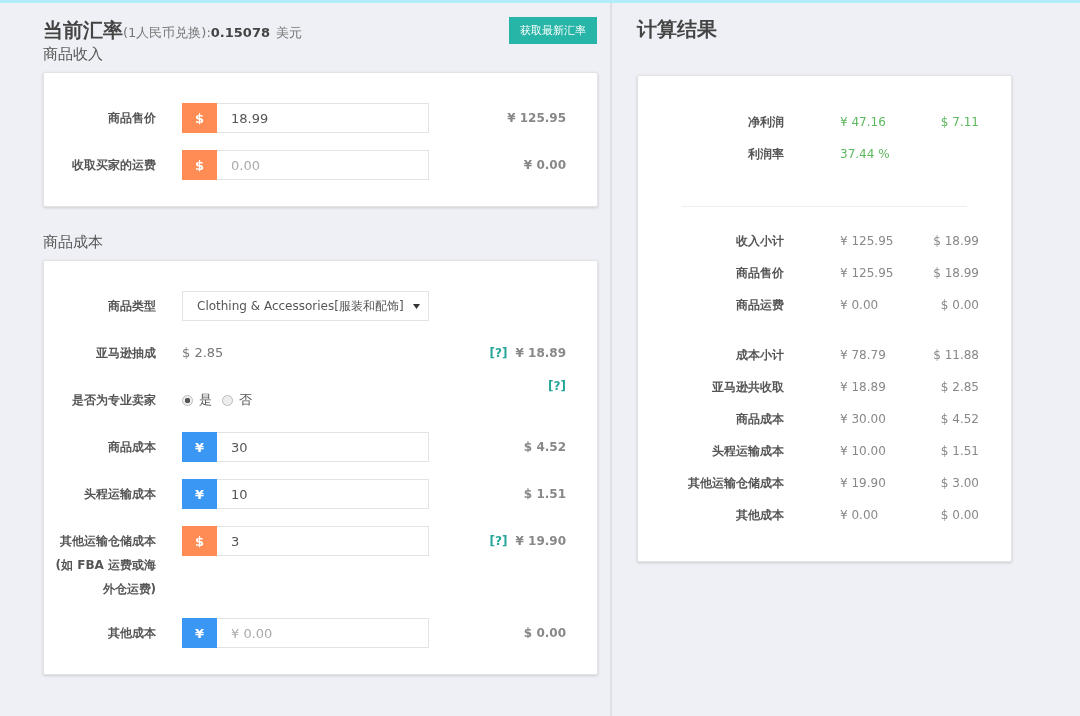 The width and height of the screenshot is (1080, 716). Describe the element at coordinates (540, 541) in the screenshot. I see `converted-value: ¥ 19.90` at that location.